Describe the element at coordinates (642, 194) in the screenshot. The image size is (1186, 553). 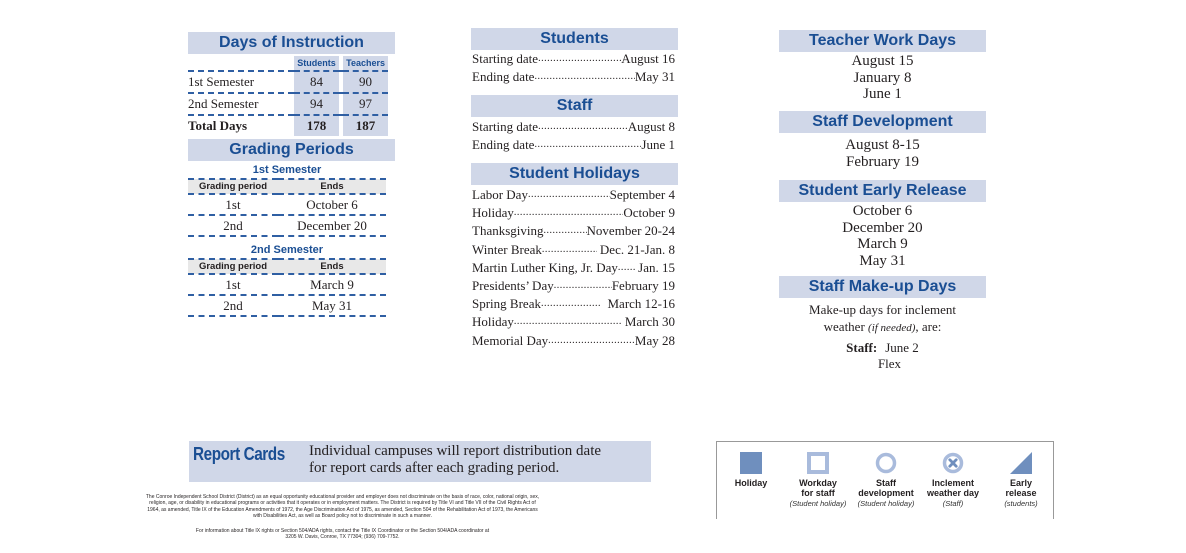
I see `holiday-date: September 4` at that location.